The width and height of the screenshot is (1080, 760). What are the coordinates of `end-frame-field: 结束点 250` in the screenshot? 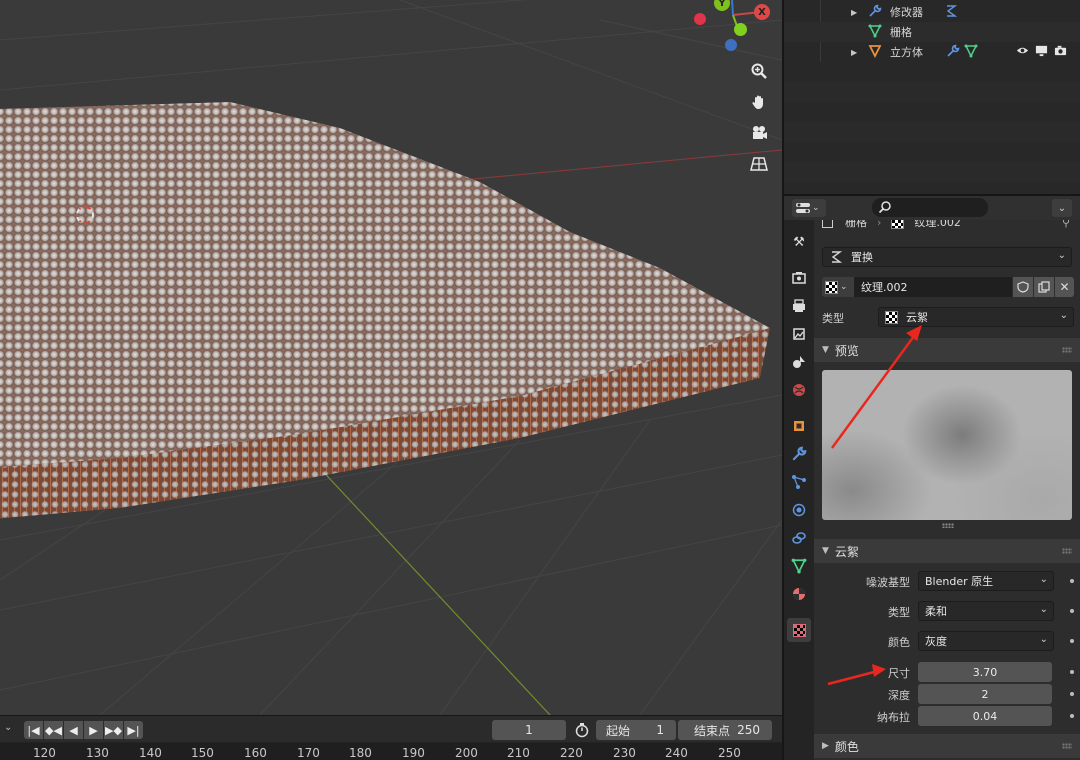 It's located at (725, 730).